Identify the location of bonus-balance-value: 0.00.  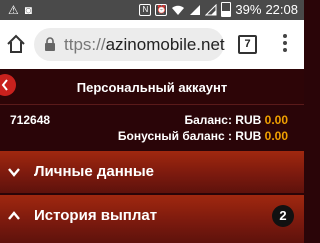
(276, 136).